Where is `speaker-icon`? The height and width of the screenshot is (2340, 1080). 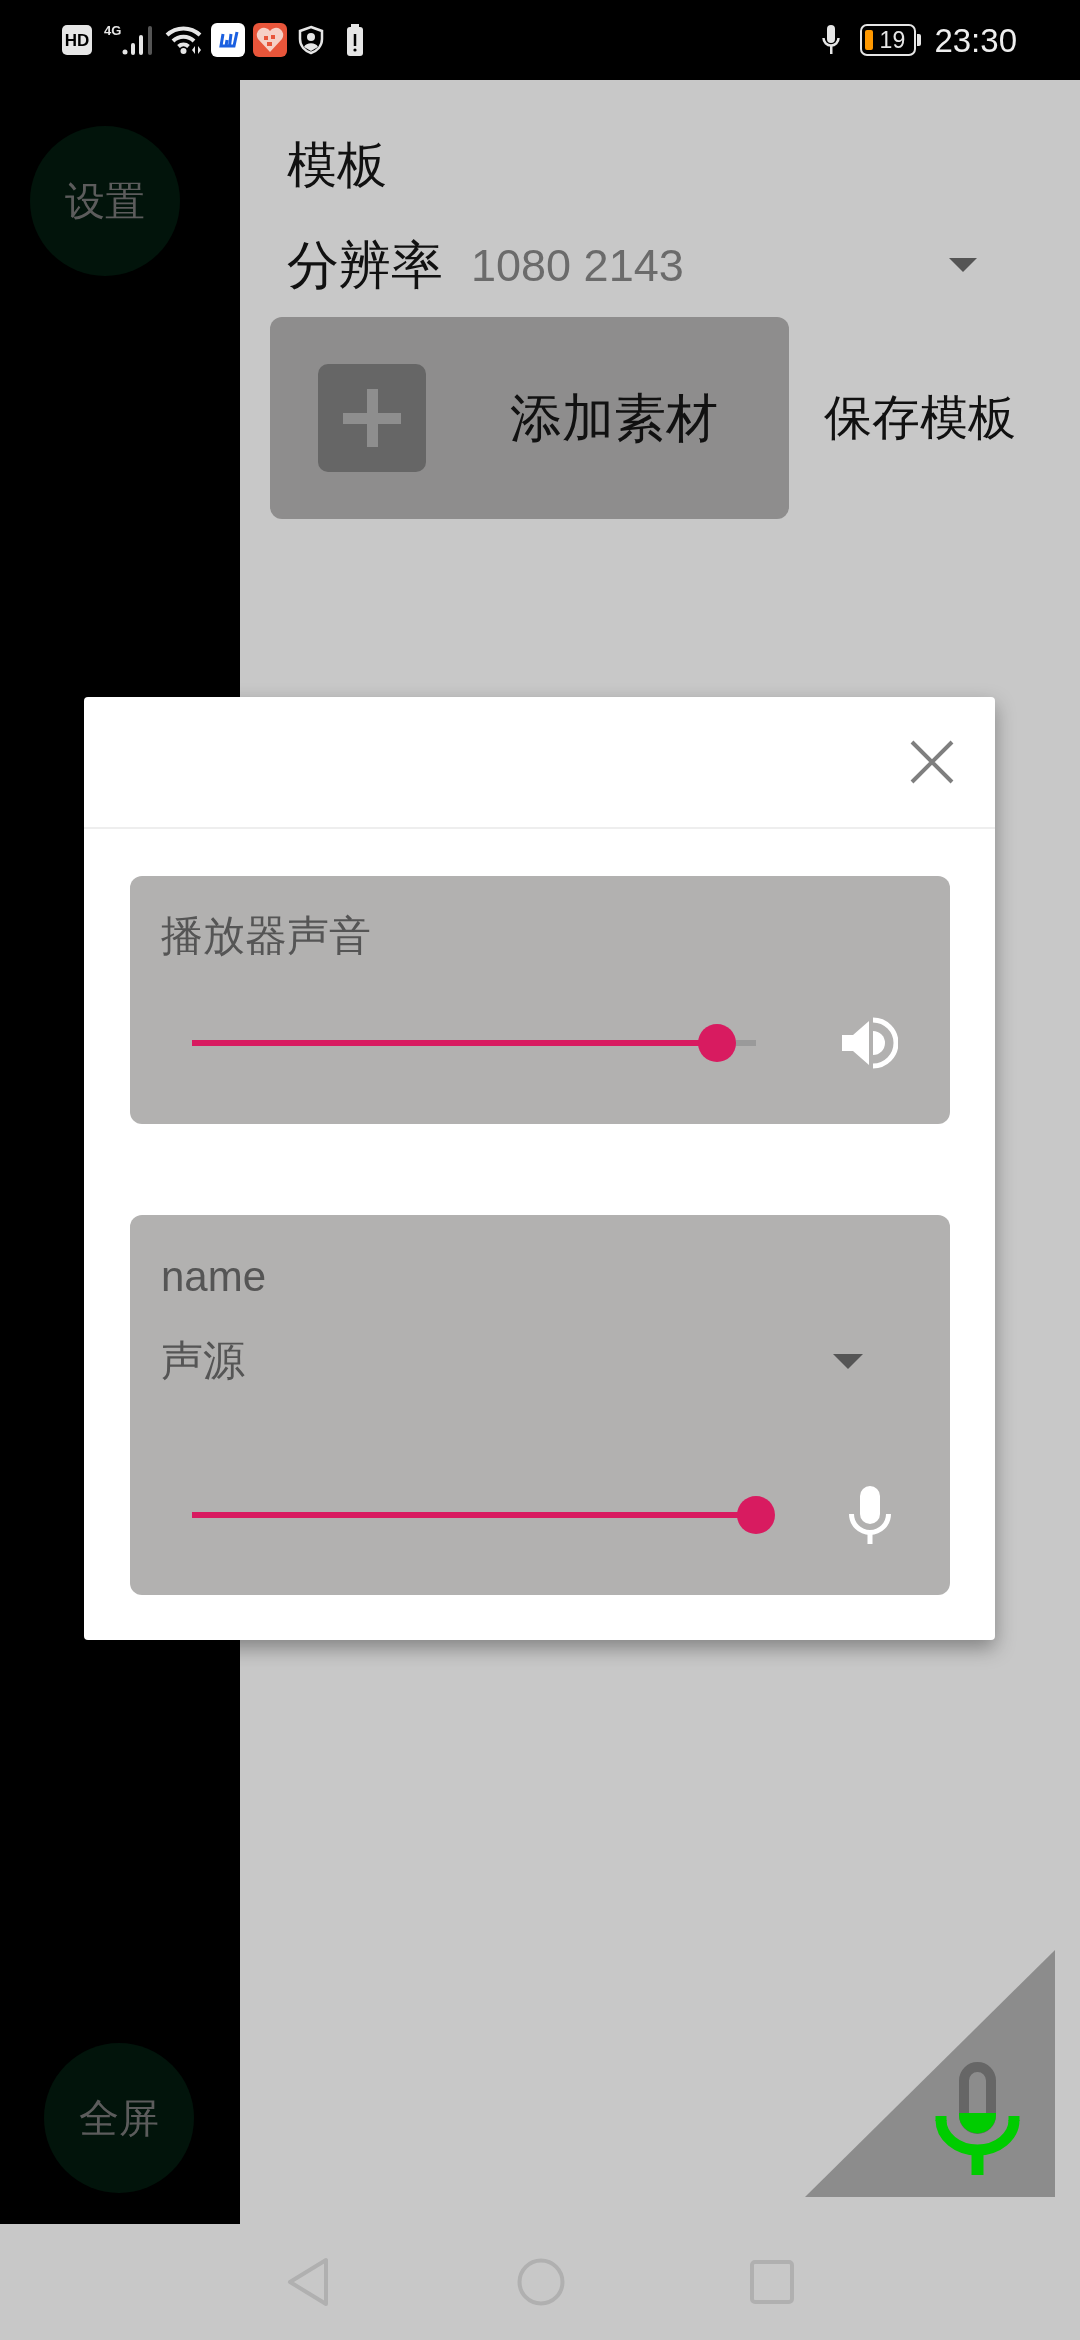 speaker-icon is located at coordinates (870, 1043).